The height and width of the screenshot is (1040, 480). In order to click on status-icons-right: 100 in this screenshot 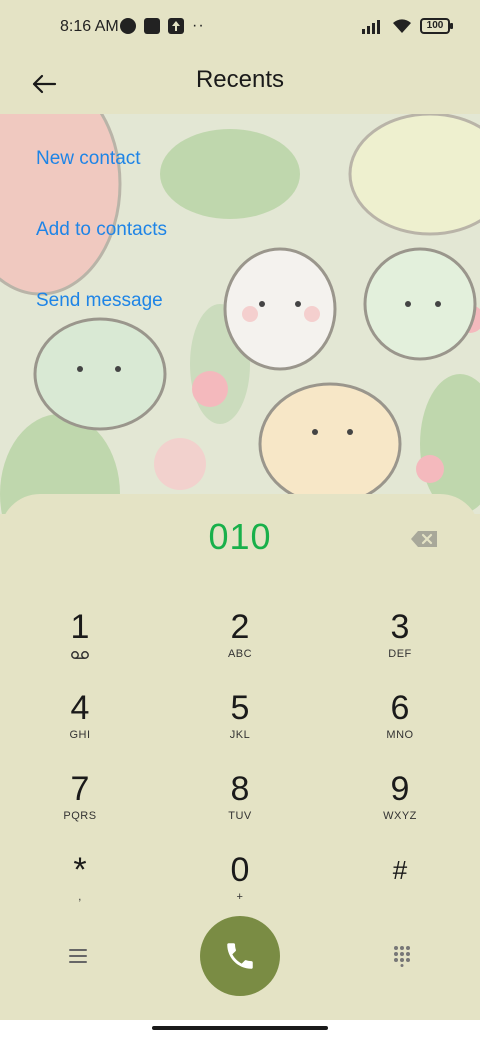, I will do `click(407, 26)`.